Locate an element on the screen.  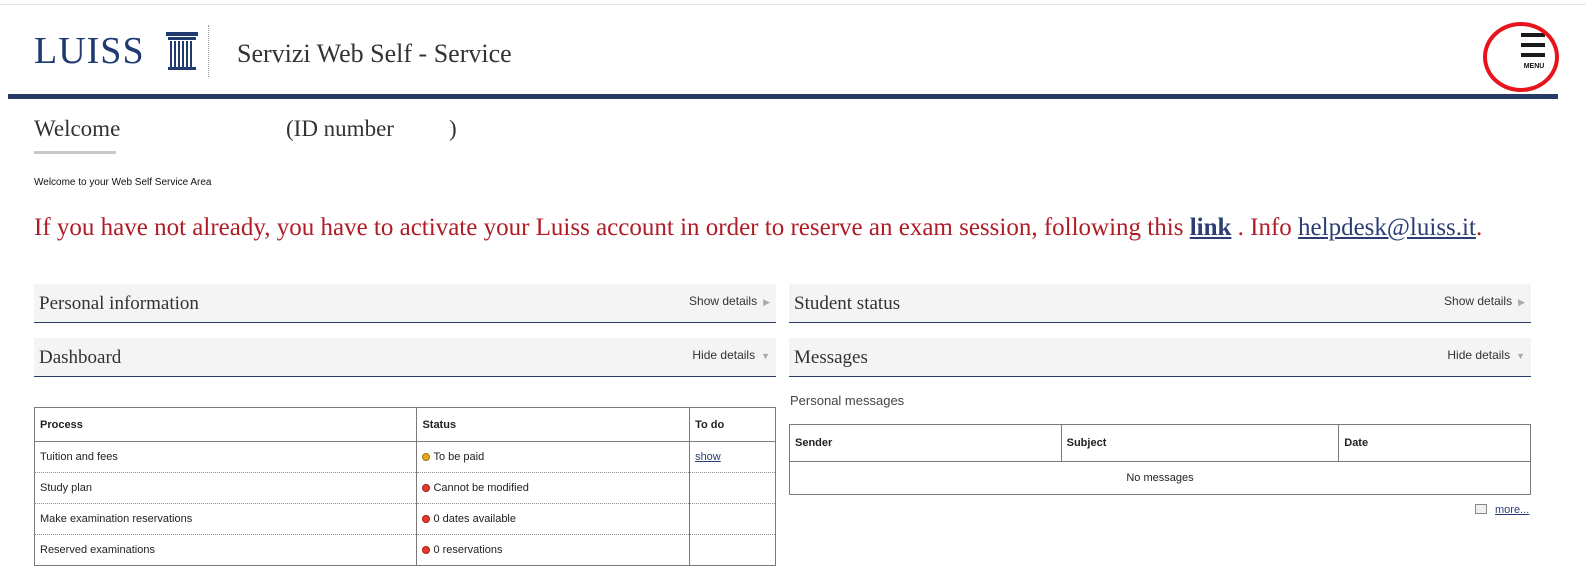
panel-title: Messages is located at coordinates (831, 357).